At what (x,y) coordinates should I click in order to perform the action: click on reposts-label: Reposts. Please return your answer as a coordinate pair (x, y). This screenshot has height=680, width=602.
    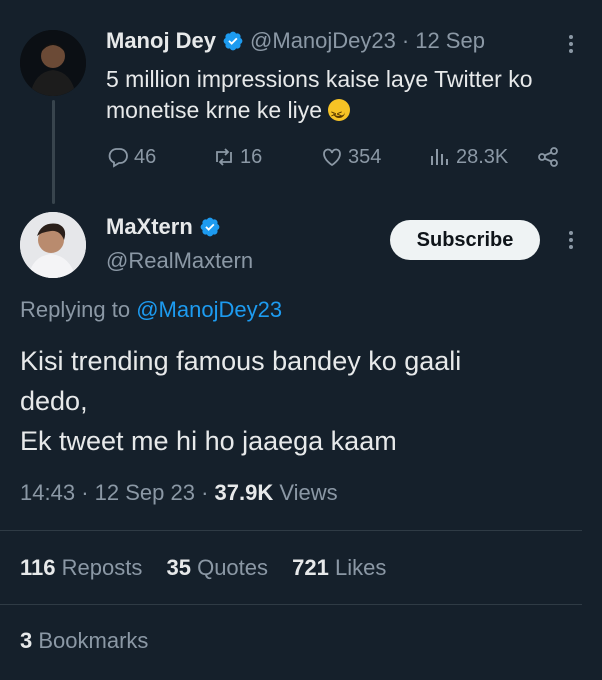
    Looking at the image, I should click on (102, 567).